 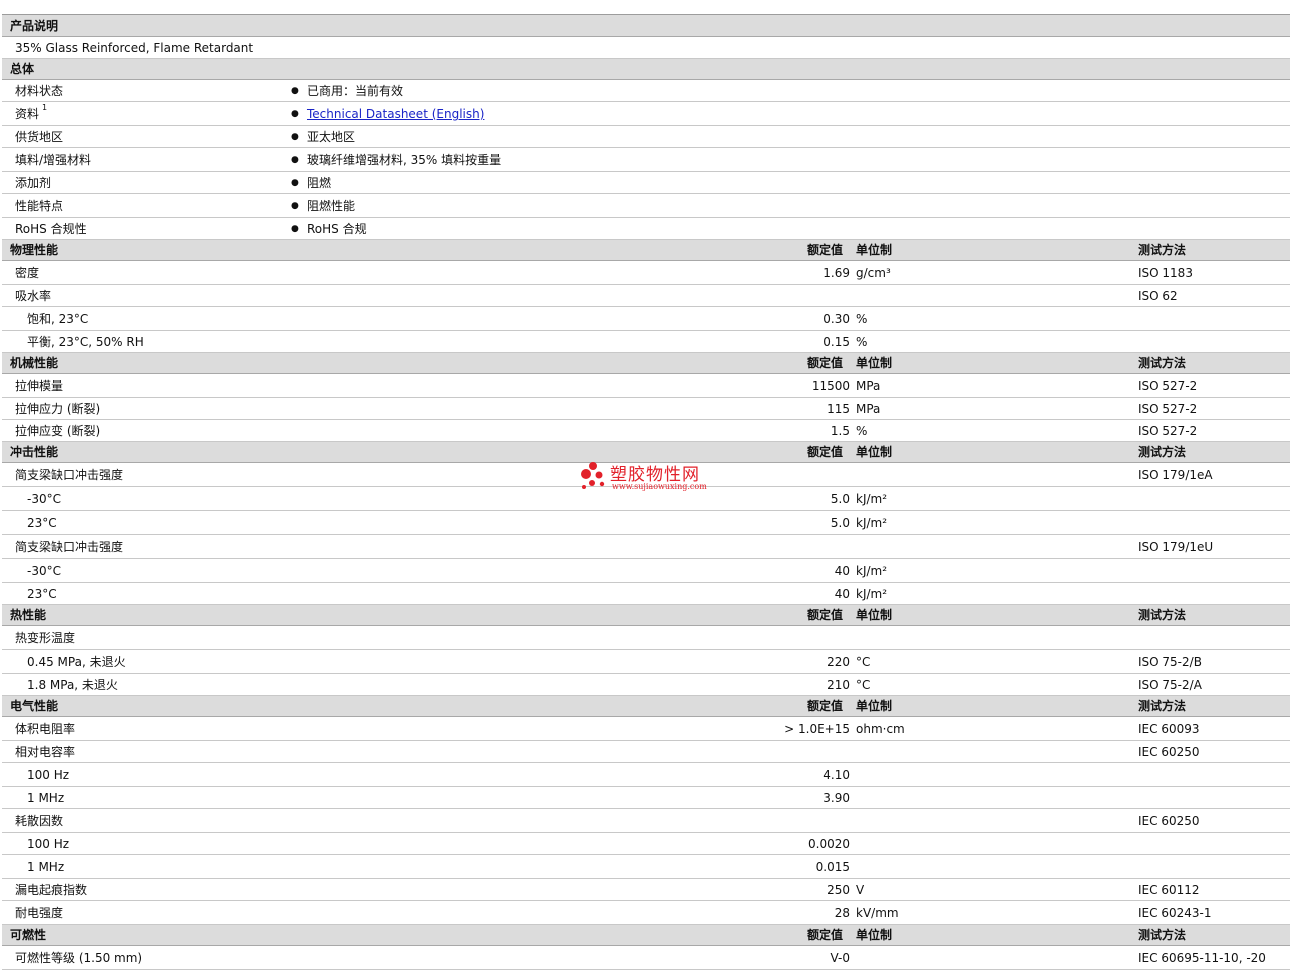 I want to click on watermark-url: www.sujiaowuxing.com, so click(x=659, y=486).